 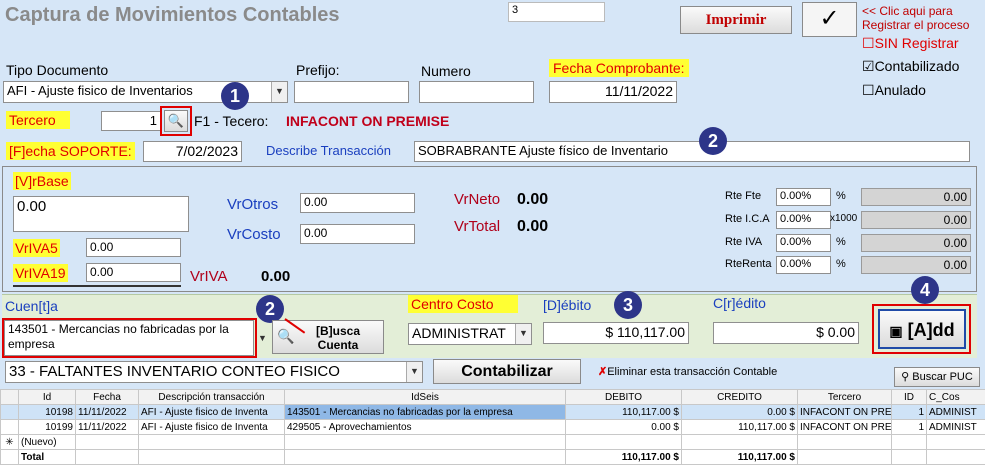 What do you see at coordinates (470, 334) in the screenshot?
I see `centro-costo-select: ADMINISTRAT ▼` at bounding box center [470, 334].